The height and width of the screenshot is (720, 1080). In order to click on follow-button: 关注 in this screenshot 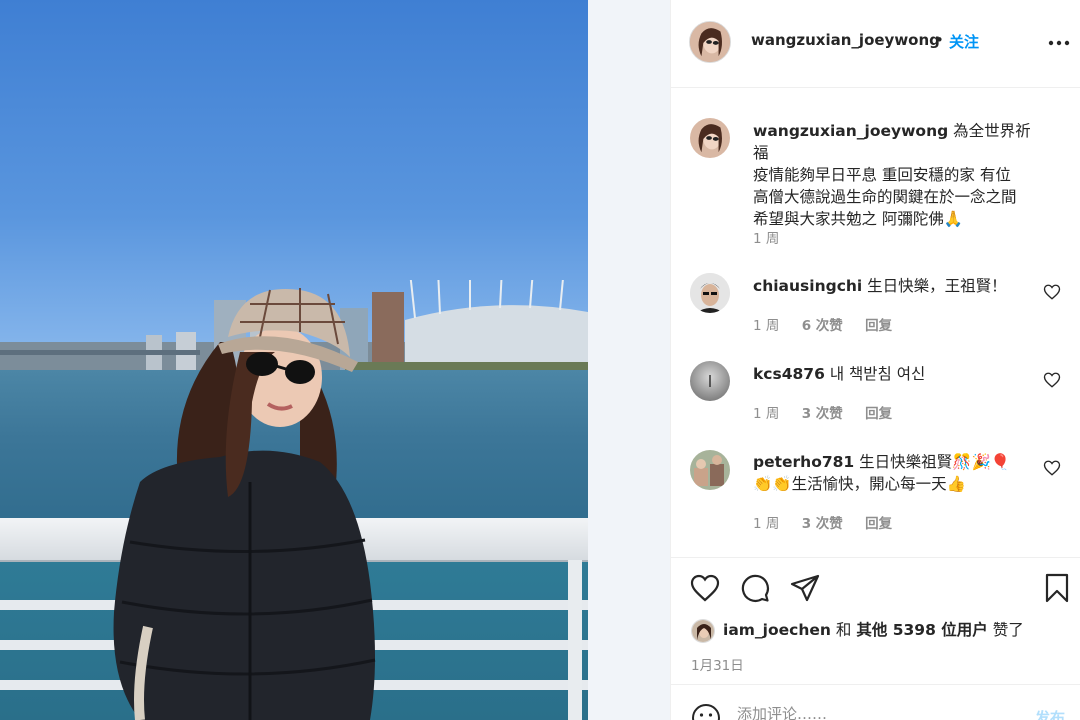, I will do `click(964, 41)`.